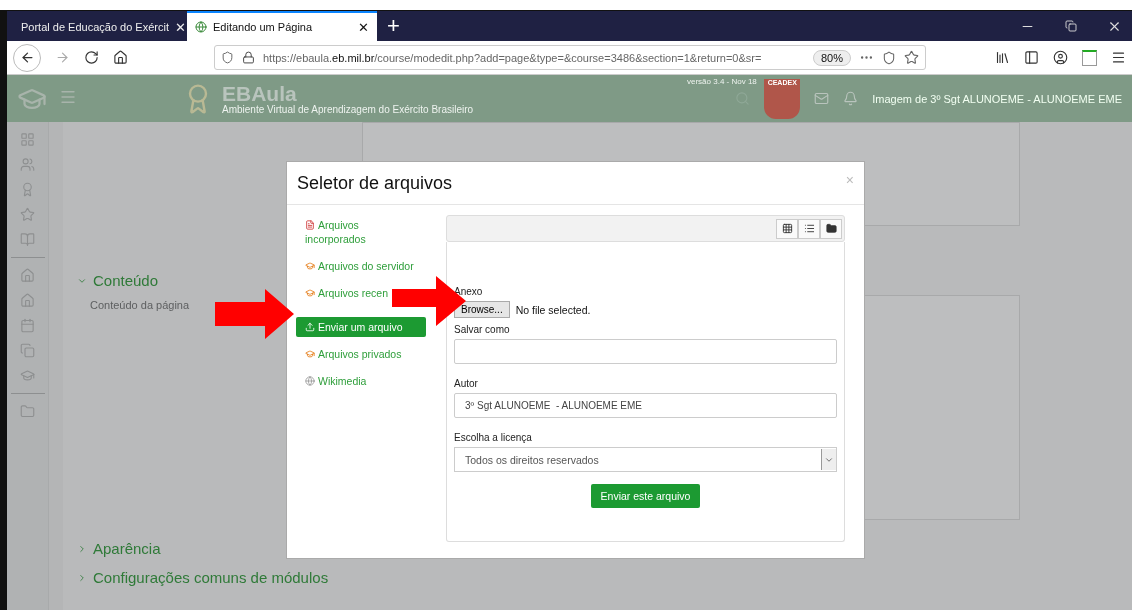  Describe the element at coordinates (722, 81) in the screenshot. I see `version-text: versão 3.4 - Nov 18` at that location.